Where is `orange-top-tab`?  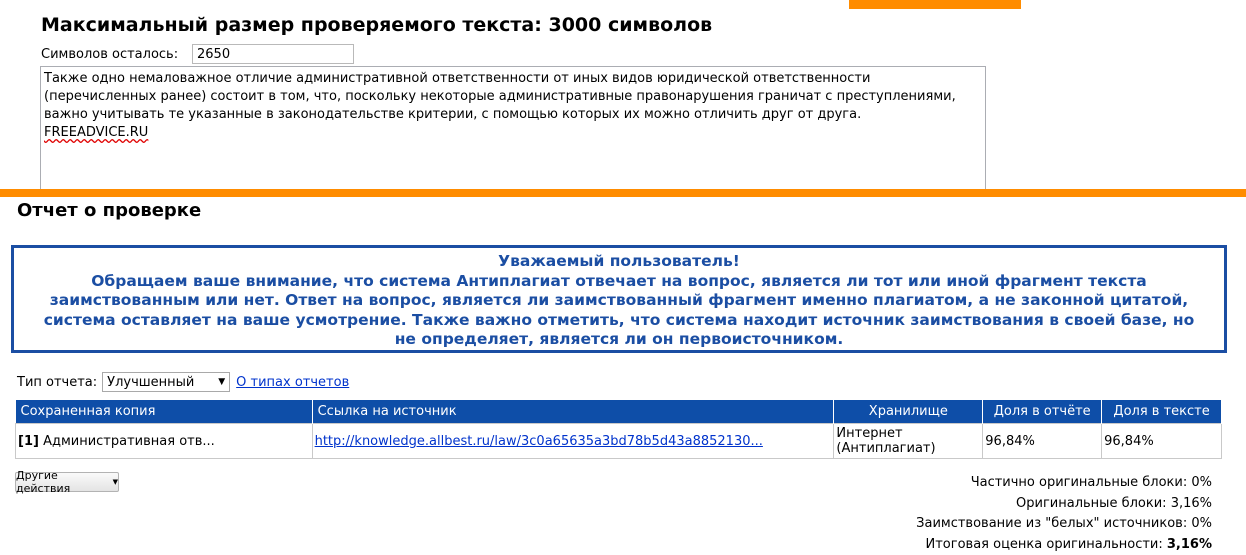 orange-top-tab is located at coordinates (935, 4).